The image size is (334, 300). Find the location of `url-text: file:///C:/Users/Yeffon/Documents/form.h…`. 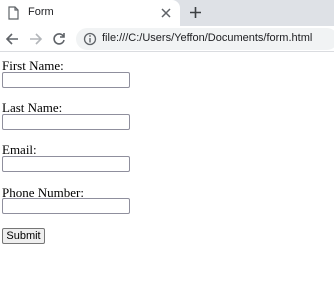

url-text: file:///C:/Users/Yeffon/Documents/form.h… is located at coordinates (207, 38).